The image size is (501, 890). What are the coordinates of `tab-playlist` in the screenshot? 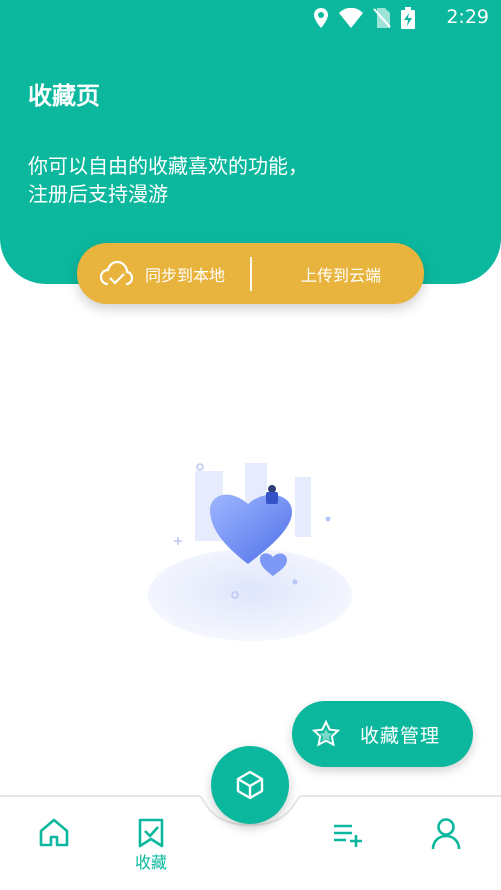 It's located at (348, 833).